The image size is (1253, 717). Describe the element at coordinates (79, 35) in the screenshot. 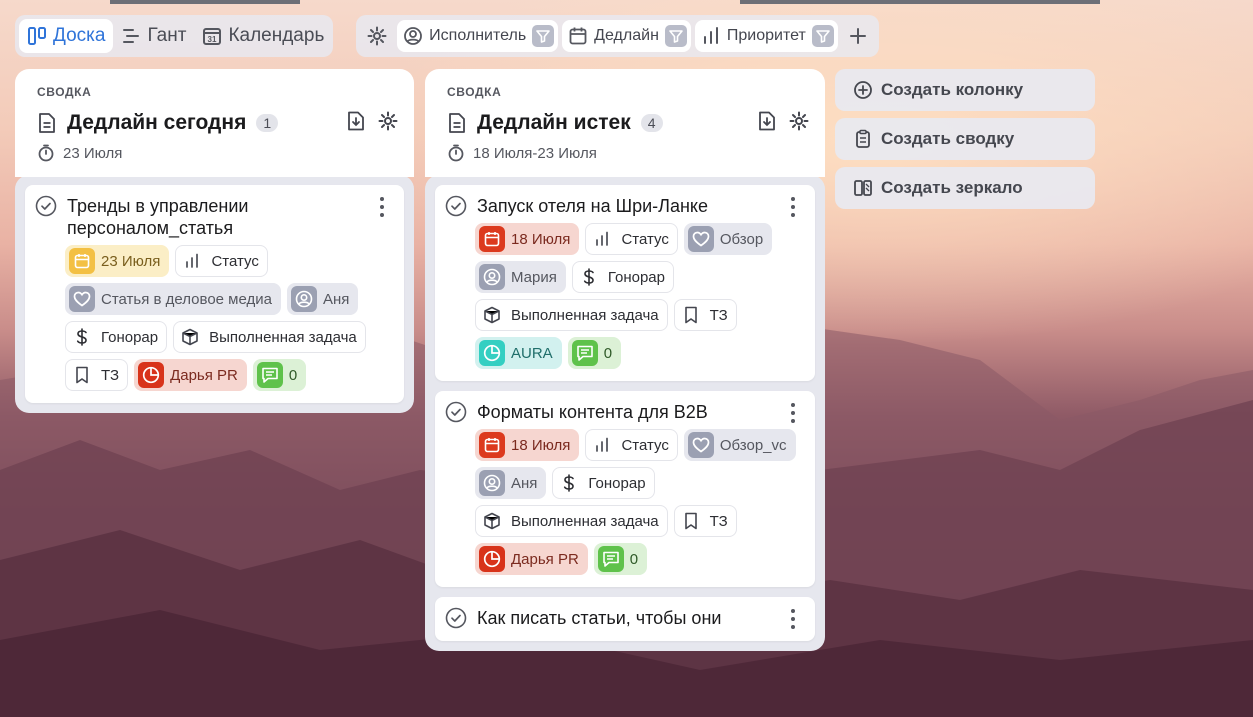

I see `view-board-label: Доска` at that location.